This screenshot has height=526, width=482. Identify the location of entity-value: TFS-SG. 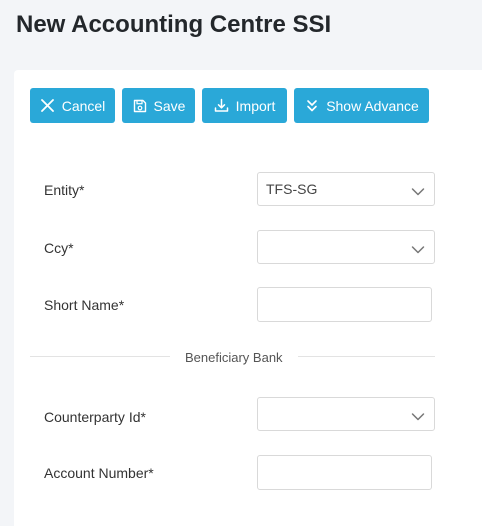
(292, 189).